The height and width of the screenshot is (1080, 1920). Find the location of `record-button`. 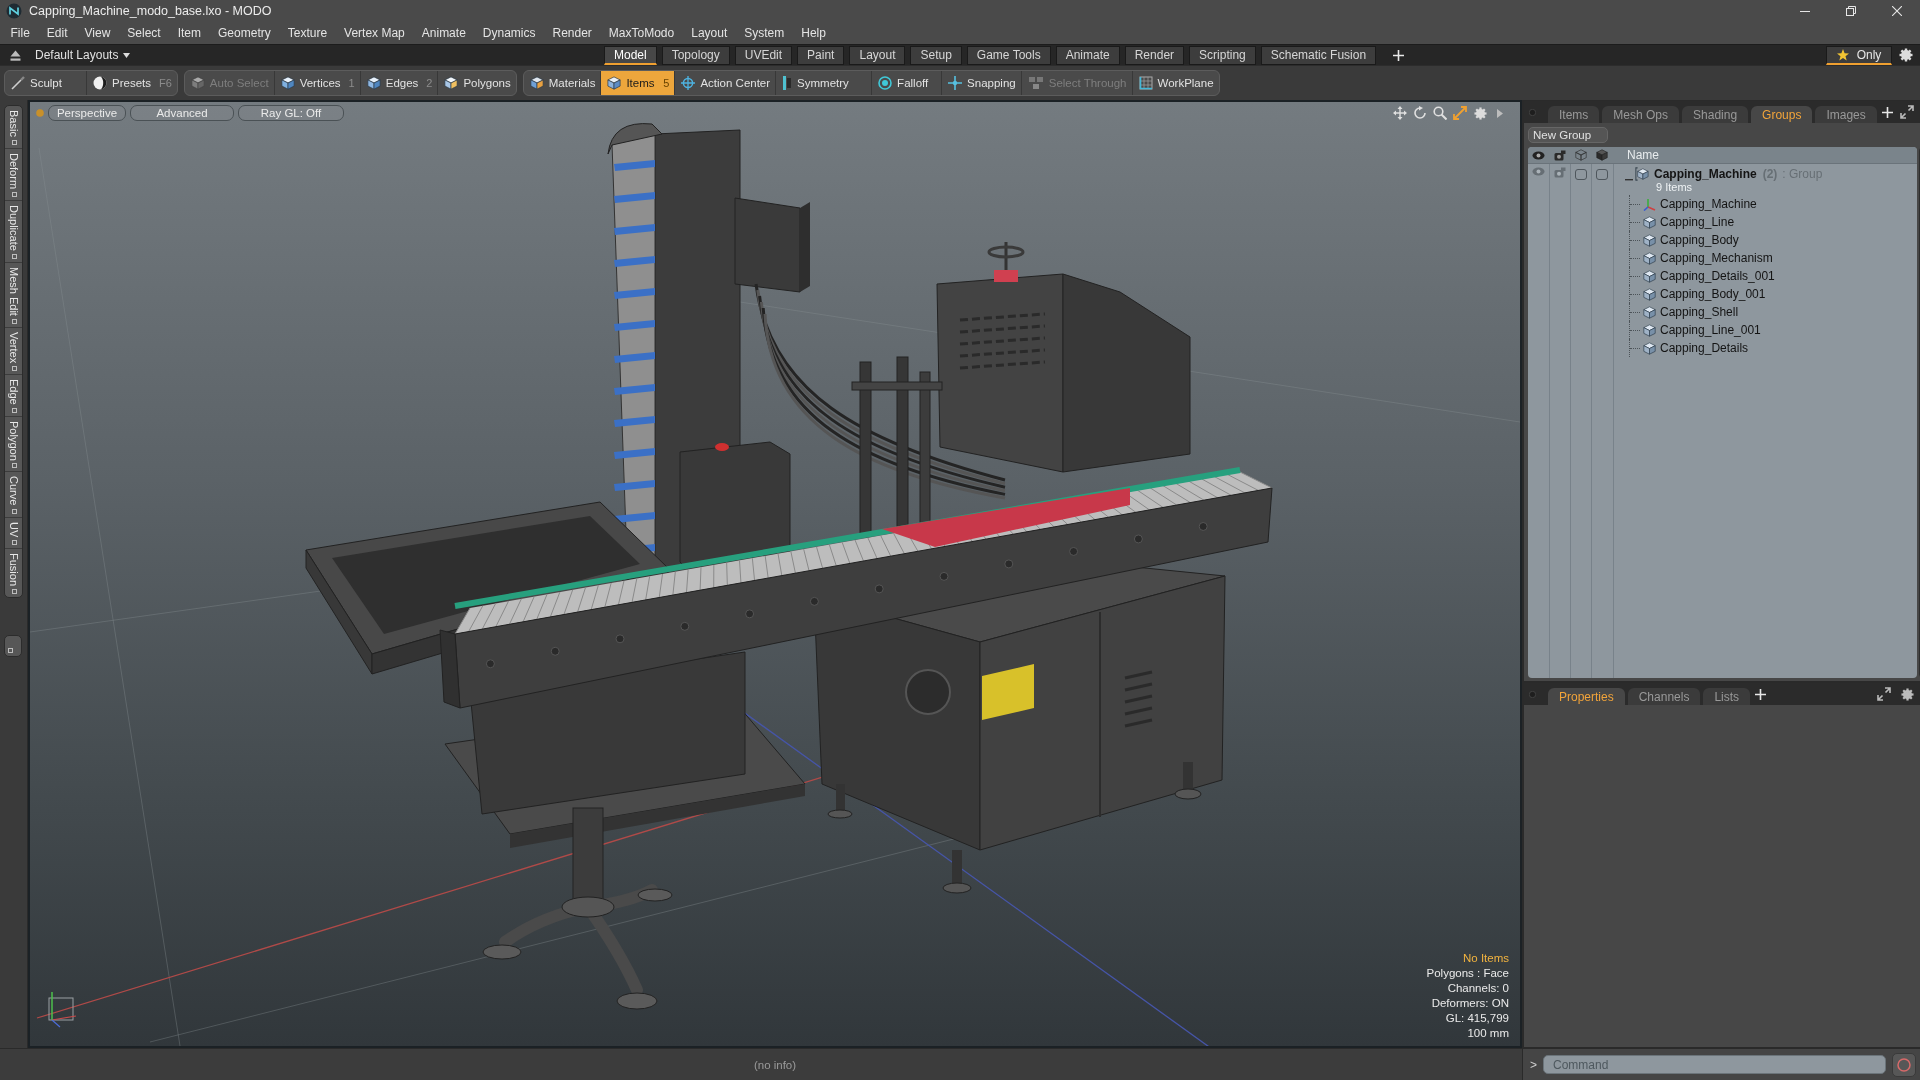

record-button is located at coordinates (1904, 1064).